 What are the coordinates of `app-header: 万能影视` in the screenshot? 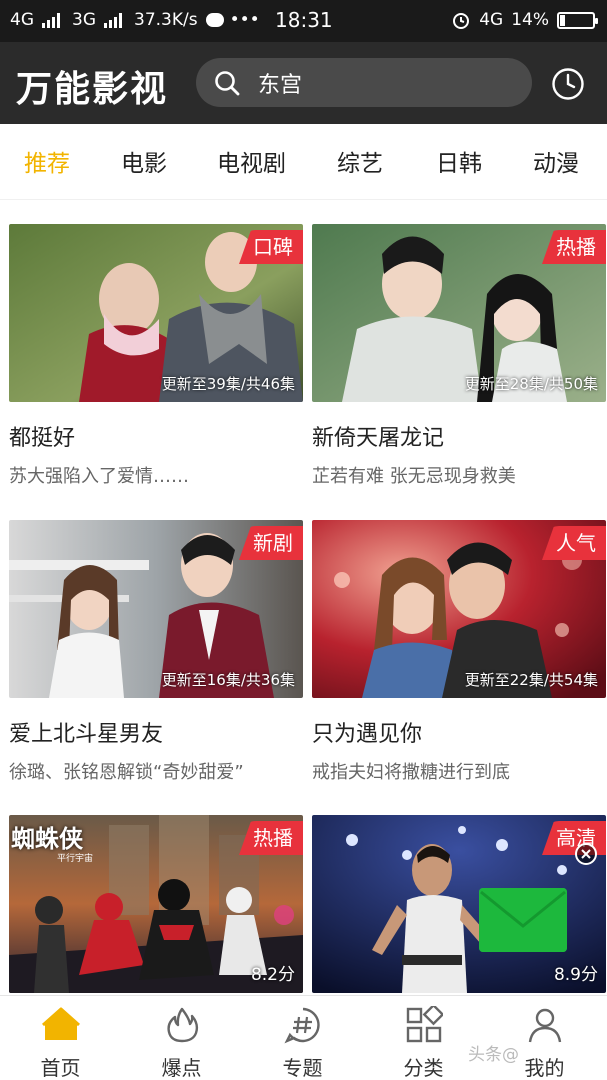 It's located at (303, 83).